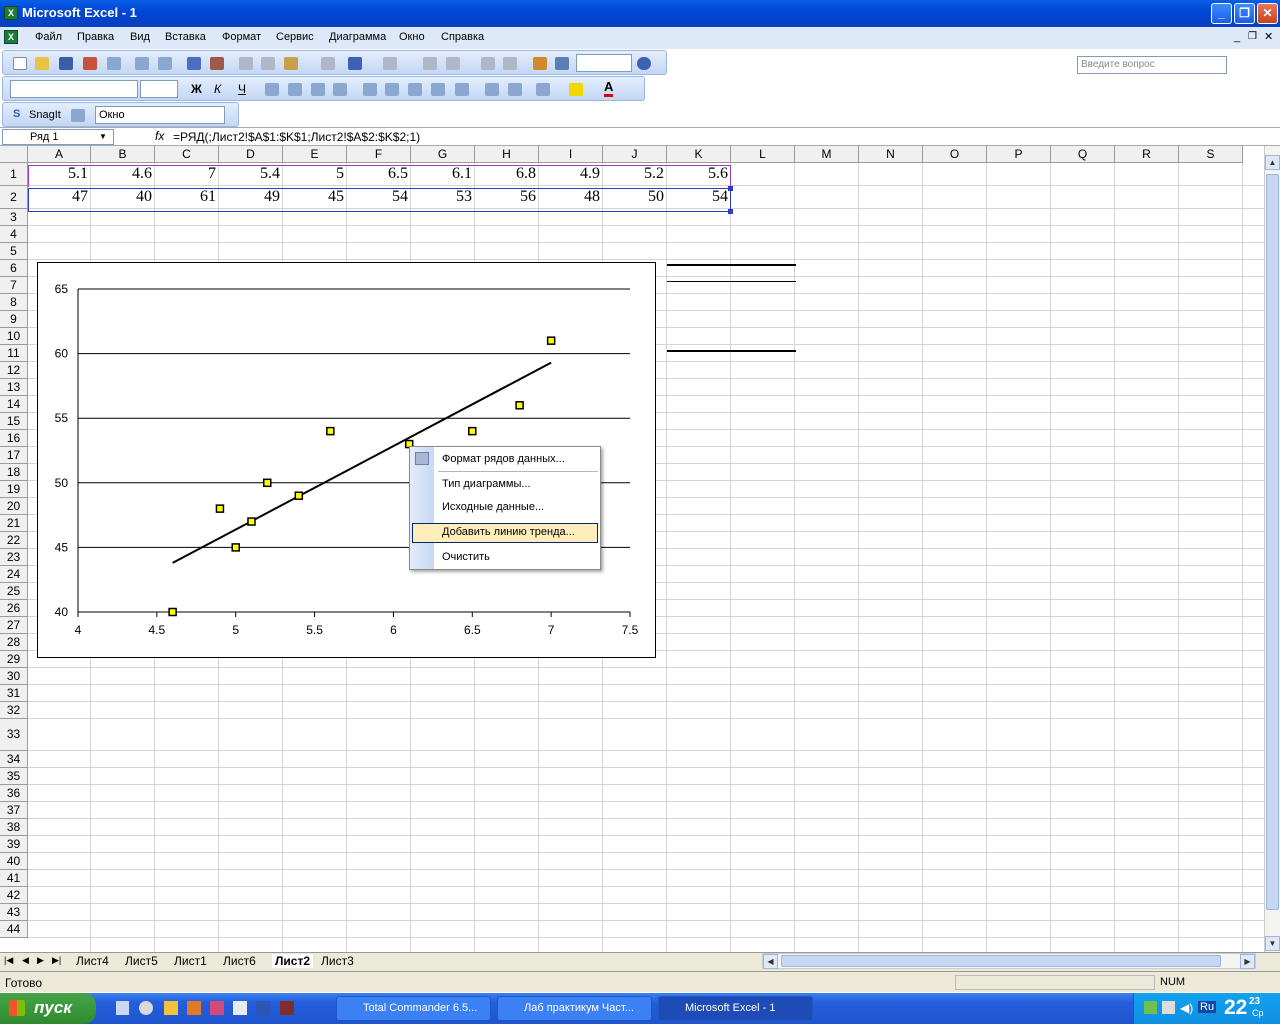 The width and height of the screenshot is (1280, 1024). What do you see at coordinates (14, 929) in the screenshot?
I see `row-header-44: 44` at bounding box center [14, 929].